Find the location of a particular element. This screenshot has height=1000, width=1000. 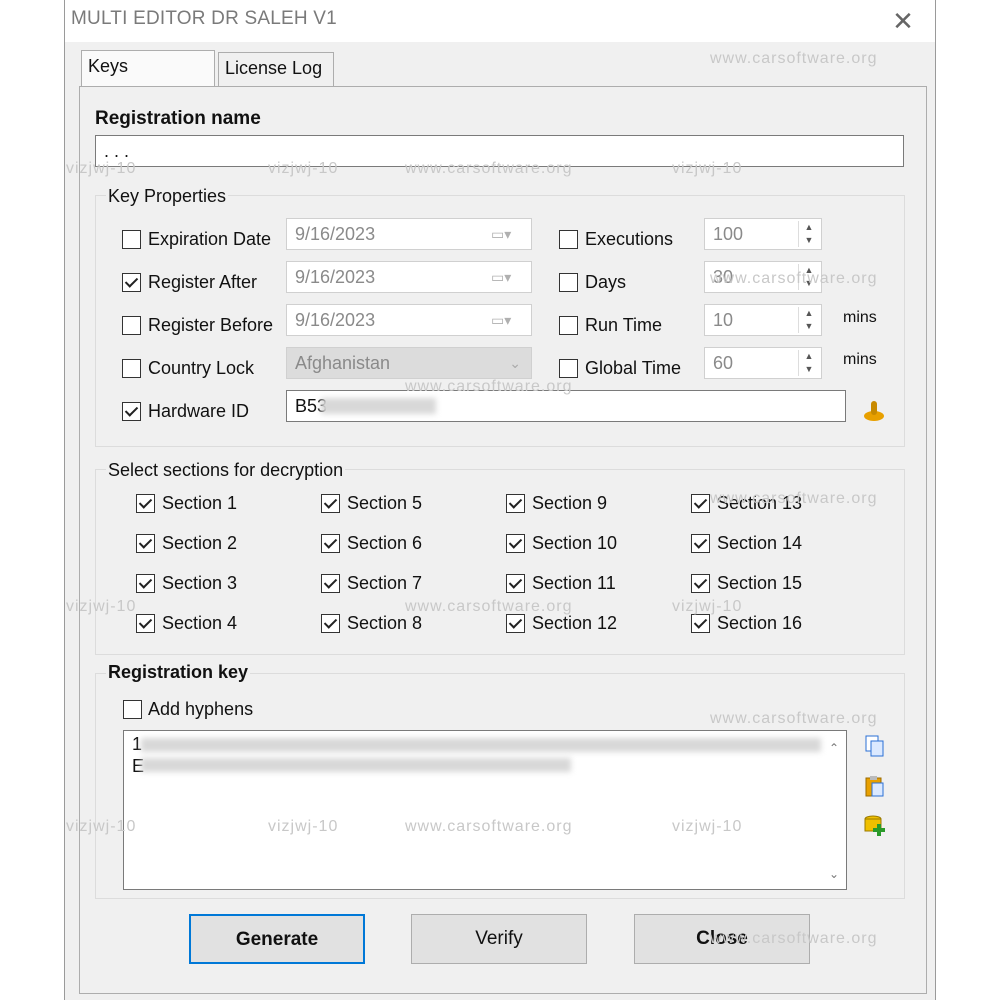

generate-button: Generate is located at coordinates (277, 939).